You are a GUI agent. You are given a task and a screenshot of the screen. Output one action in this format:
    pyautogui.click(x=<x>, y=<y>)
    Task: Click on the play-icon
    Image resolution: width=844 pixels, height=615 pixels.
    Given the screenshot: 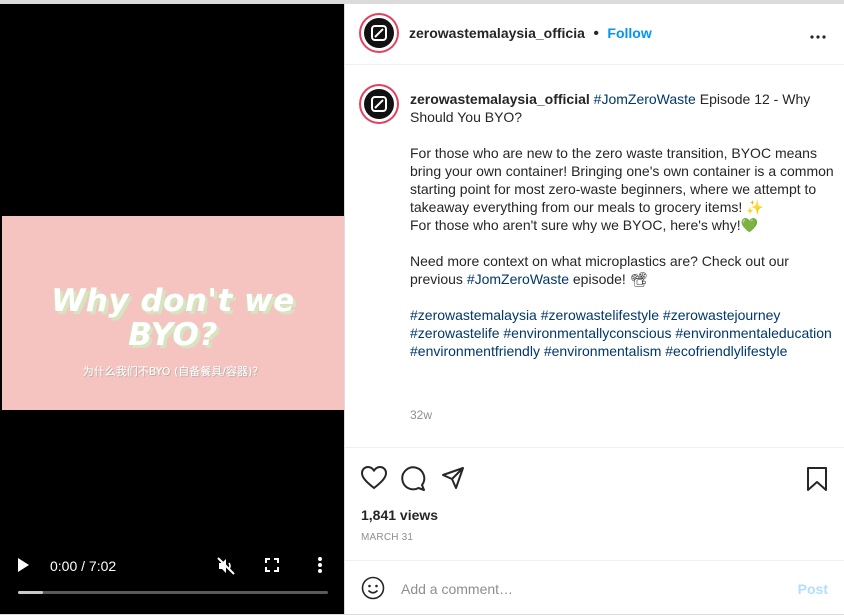 What is the action you would take?
    pyautogui.click(x=23, y=565)
    